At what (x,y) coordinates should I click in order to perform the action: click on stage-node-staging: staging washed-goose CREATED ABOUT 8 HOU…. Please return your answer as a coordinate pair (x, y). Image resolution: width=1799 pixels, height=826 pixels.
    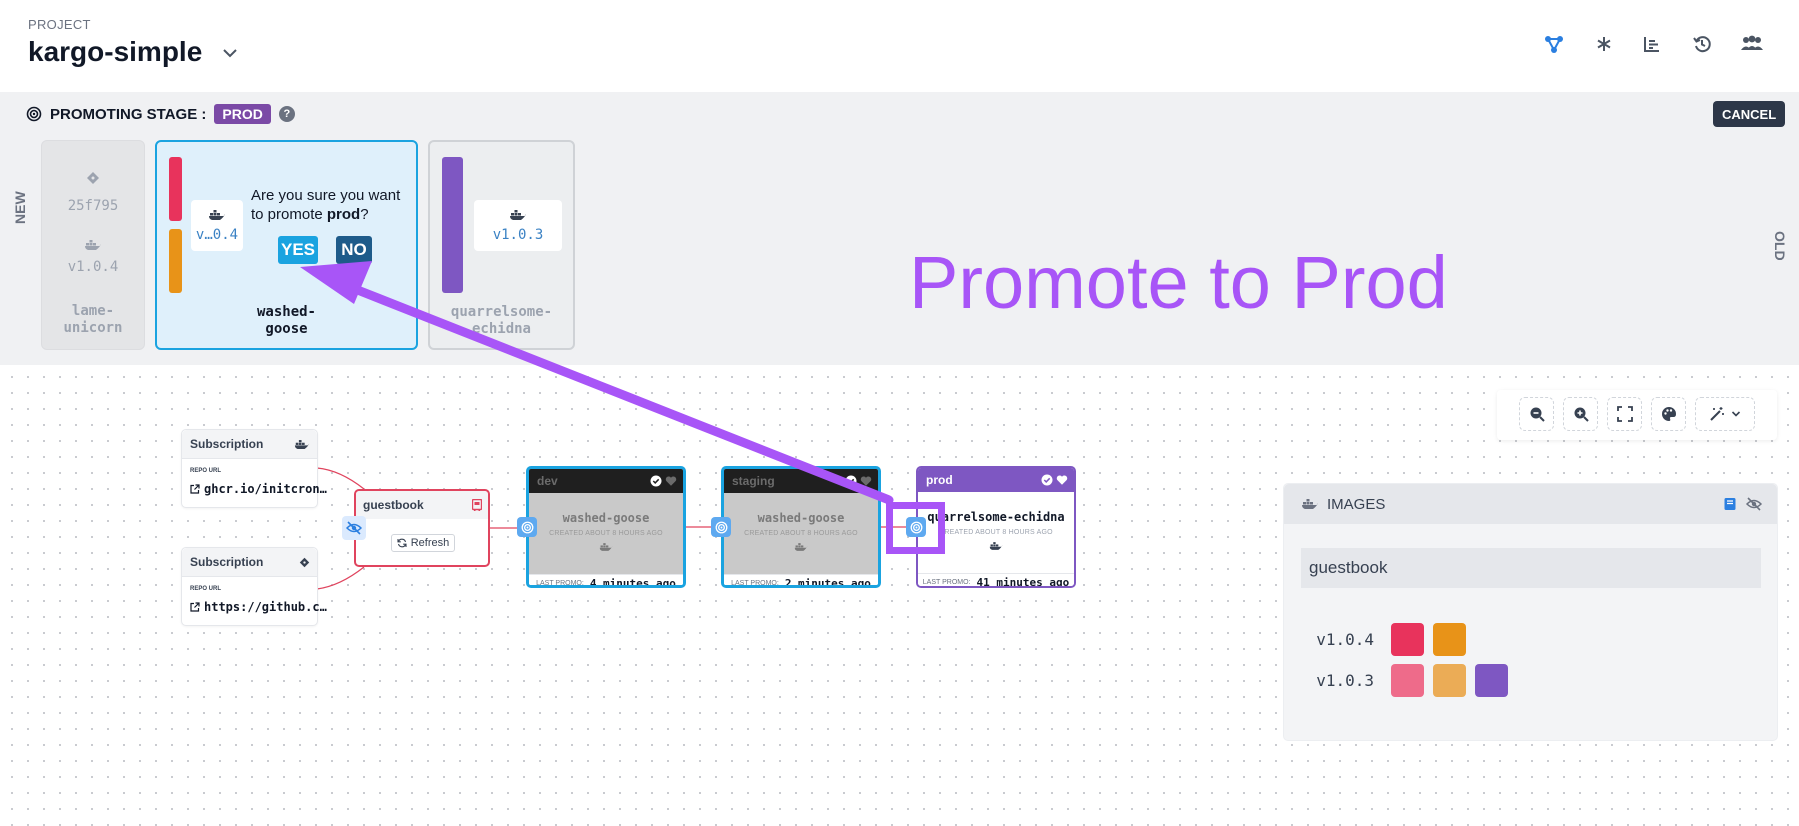
    Looking at the image, I should click on (801, 527).